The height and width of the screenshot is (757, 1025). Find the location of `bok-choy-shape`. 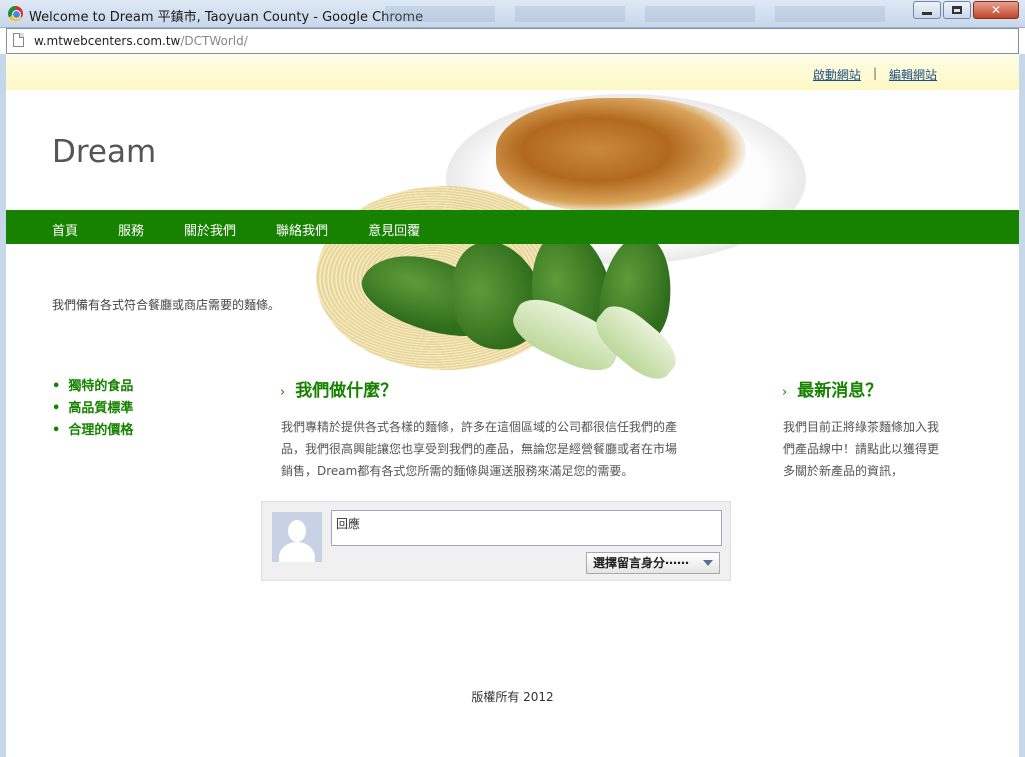

bok-choy-shape is located at coordinates (522, 306).